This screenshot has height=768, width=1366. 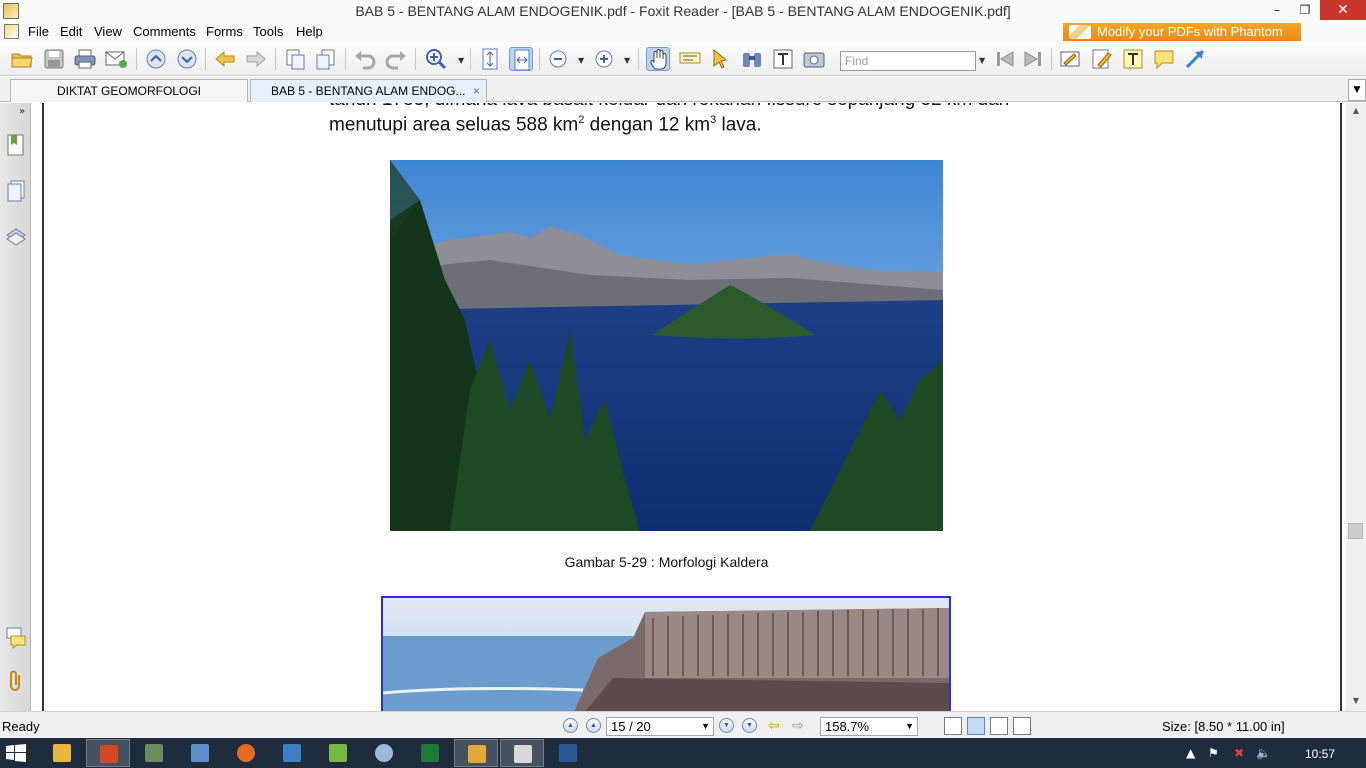 I want to click on scrollbar-thumb, so click(x=1355, y=531).